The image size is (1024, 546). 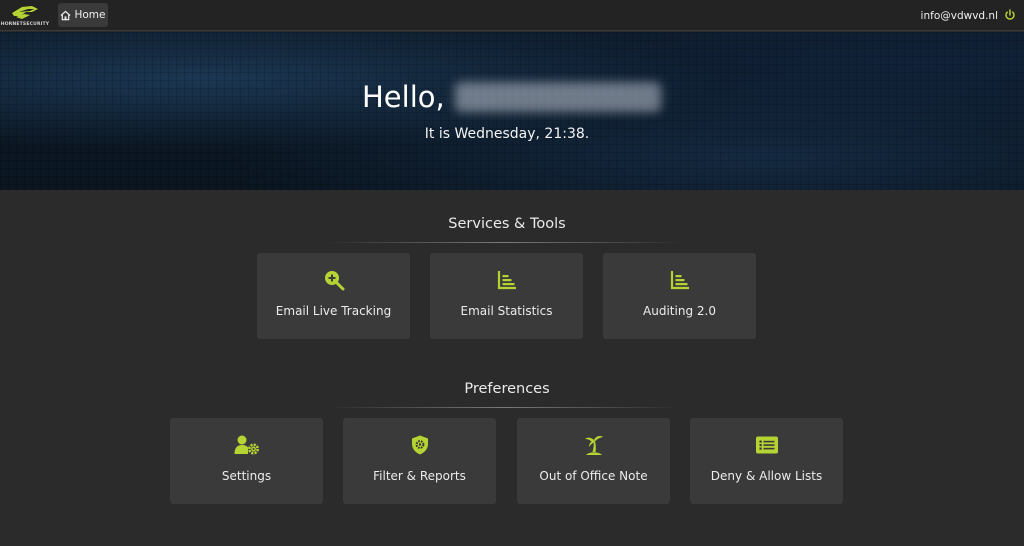 I want to click on tile-label: Deny & Allow Lists, so click(x=766, y=476).